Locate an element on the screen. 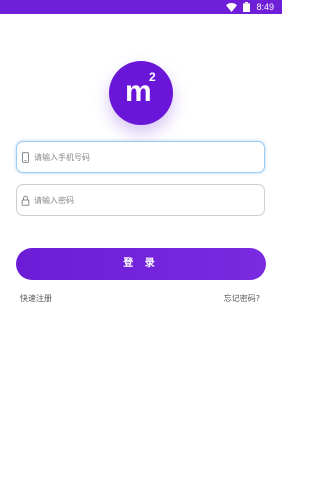 This screenshot has width=320, height=500. logo-superscript: 2 is located at coordinates (152, 77).